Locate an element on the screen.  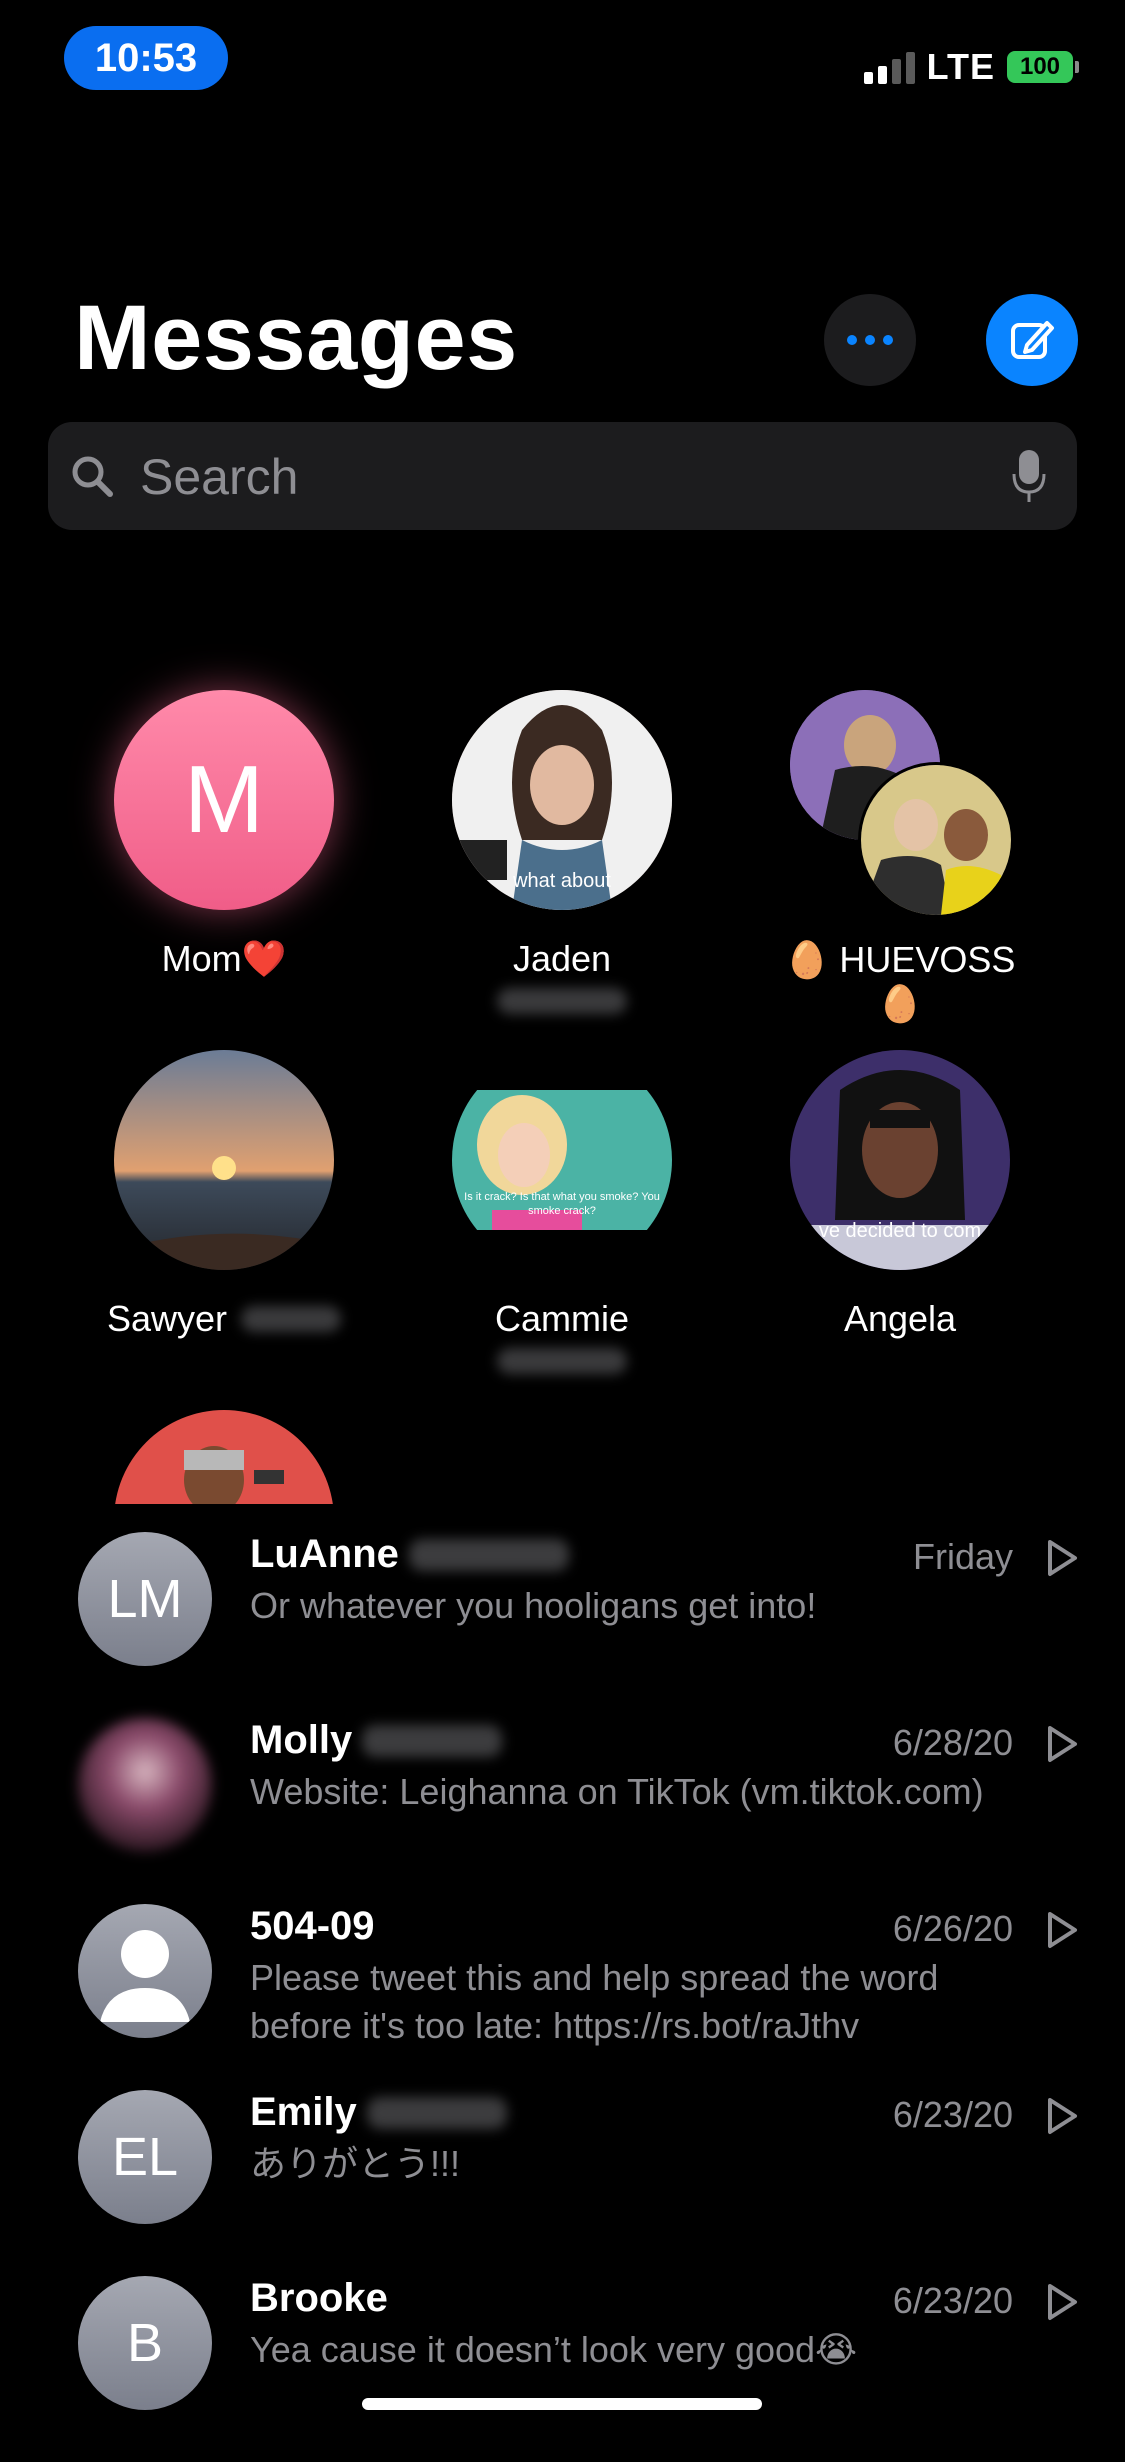
avatar: EL is located at coordinates (145, 2157).